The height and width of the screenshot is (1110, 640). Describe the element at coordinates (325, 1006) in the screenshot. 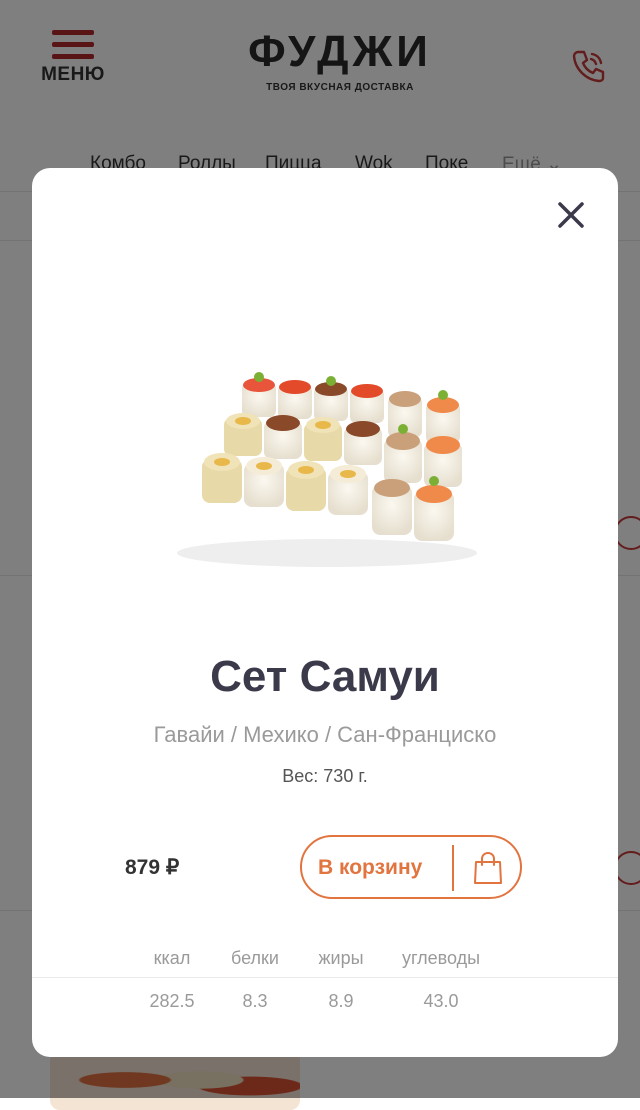

I see `nutrition-values: 282.5 8.3 8.9 43.0` at that location.